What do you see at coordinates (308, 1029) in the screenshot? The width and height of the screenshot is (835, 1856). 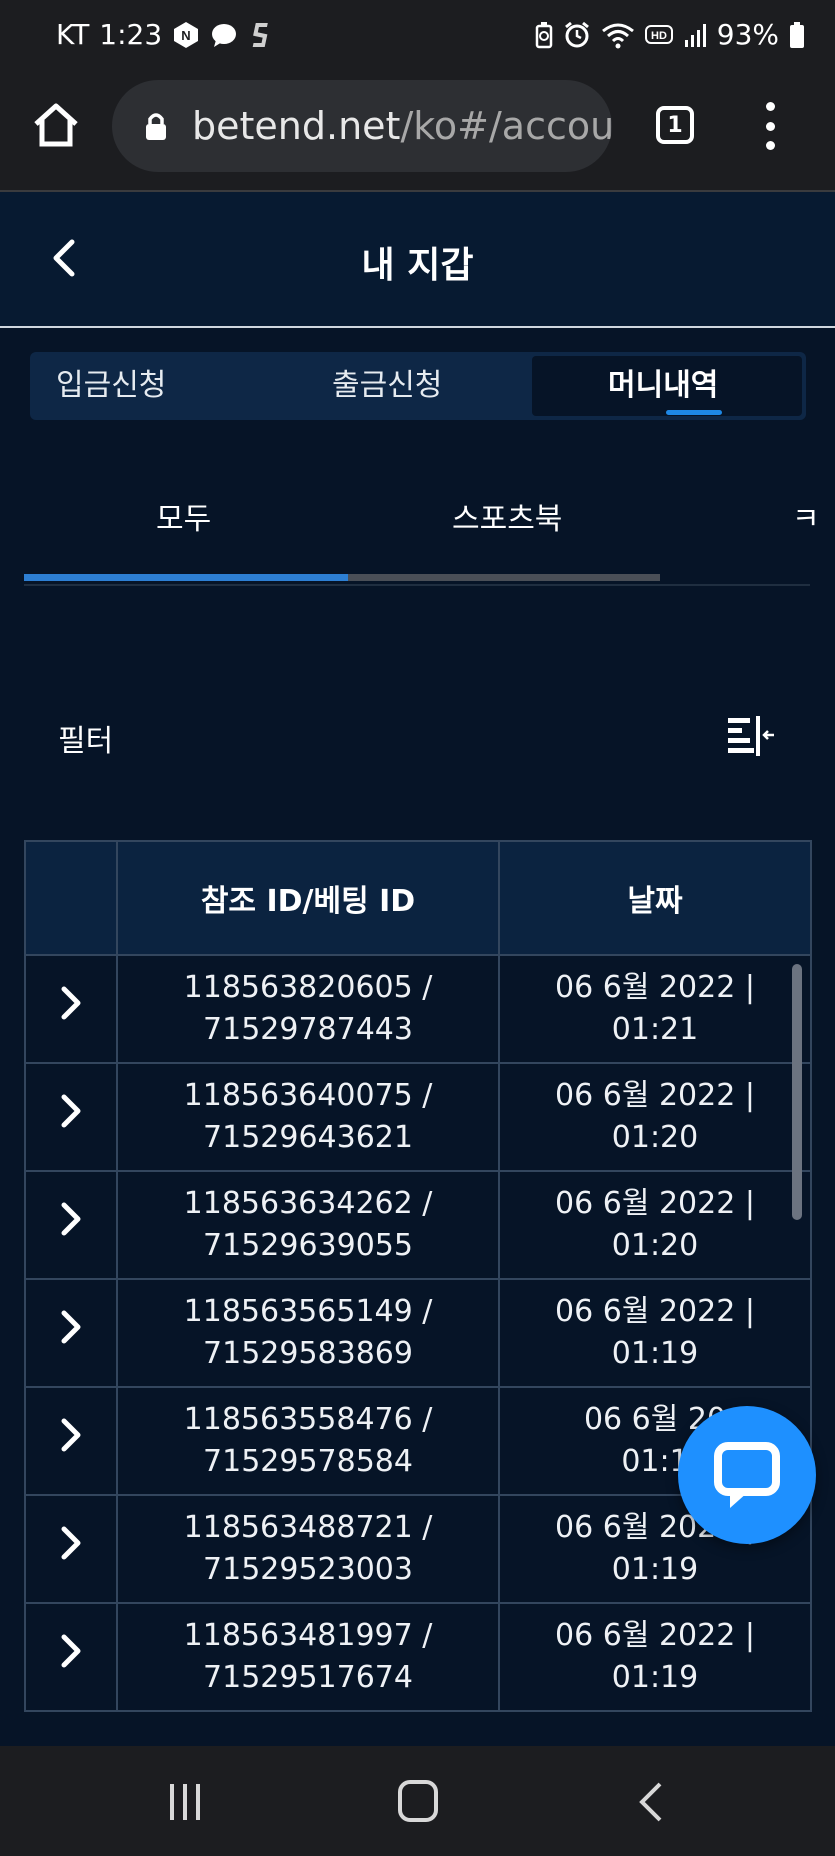 I see `bet-id: 71529787443` at bounding box center [308, 1029].